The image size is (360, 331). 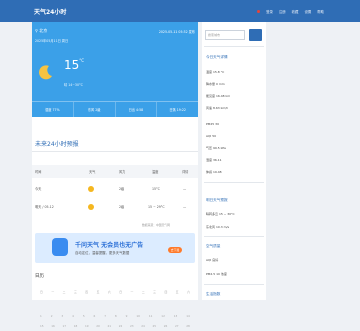 What do you see at coordinates (188, 316) in the screenshot?
I see `calendar-cell: 14` at bounding box center [188, 316].